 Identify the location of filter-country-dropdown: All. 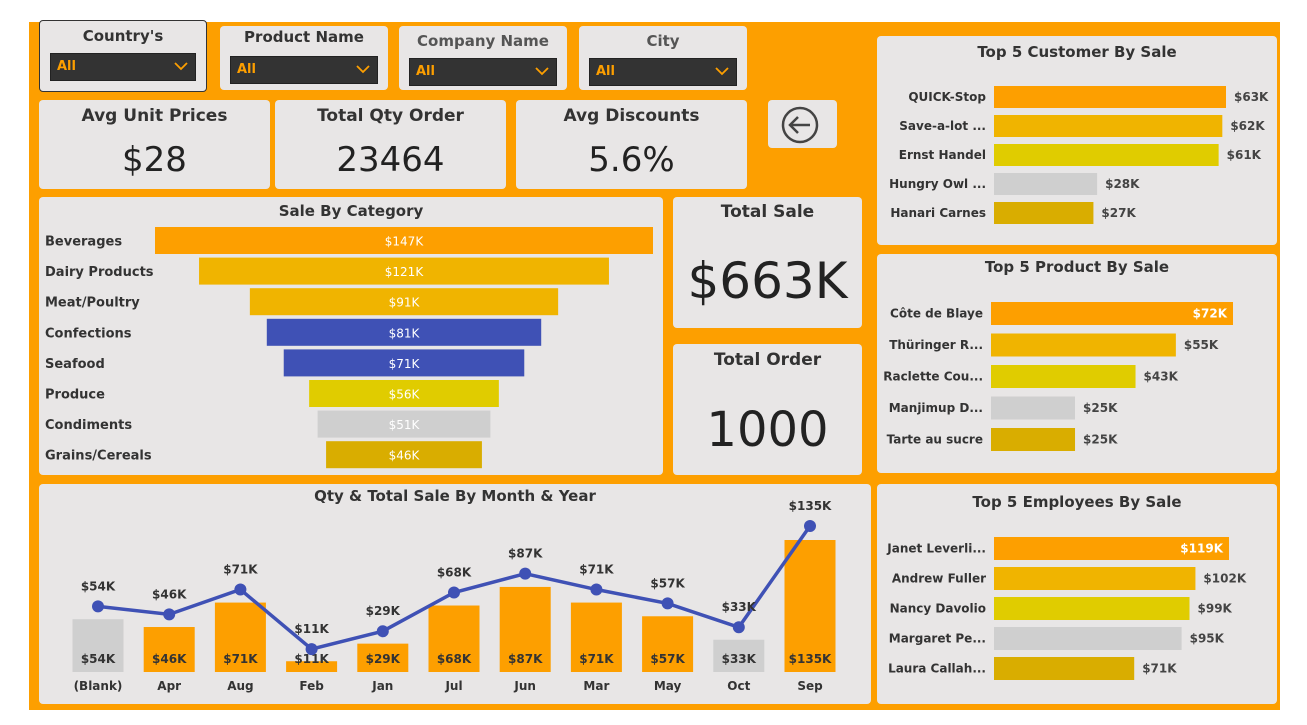
(123, 67).